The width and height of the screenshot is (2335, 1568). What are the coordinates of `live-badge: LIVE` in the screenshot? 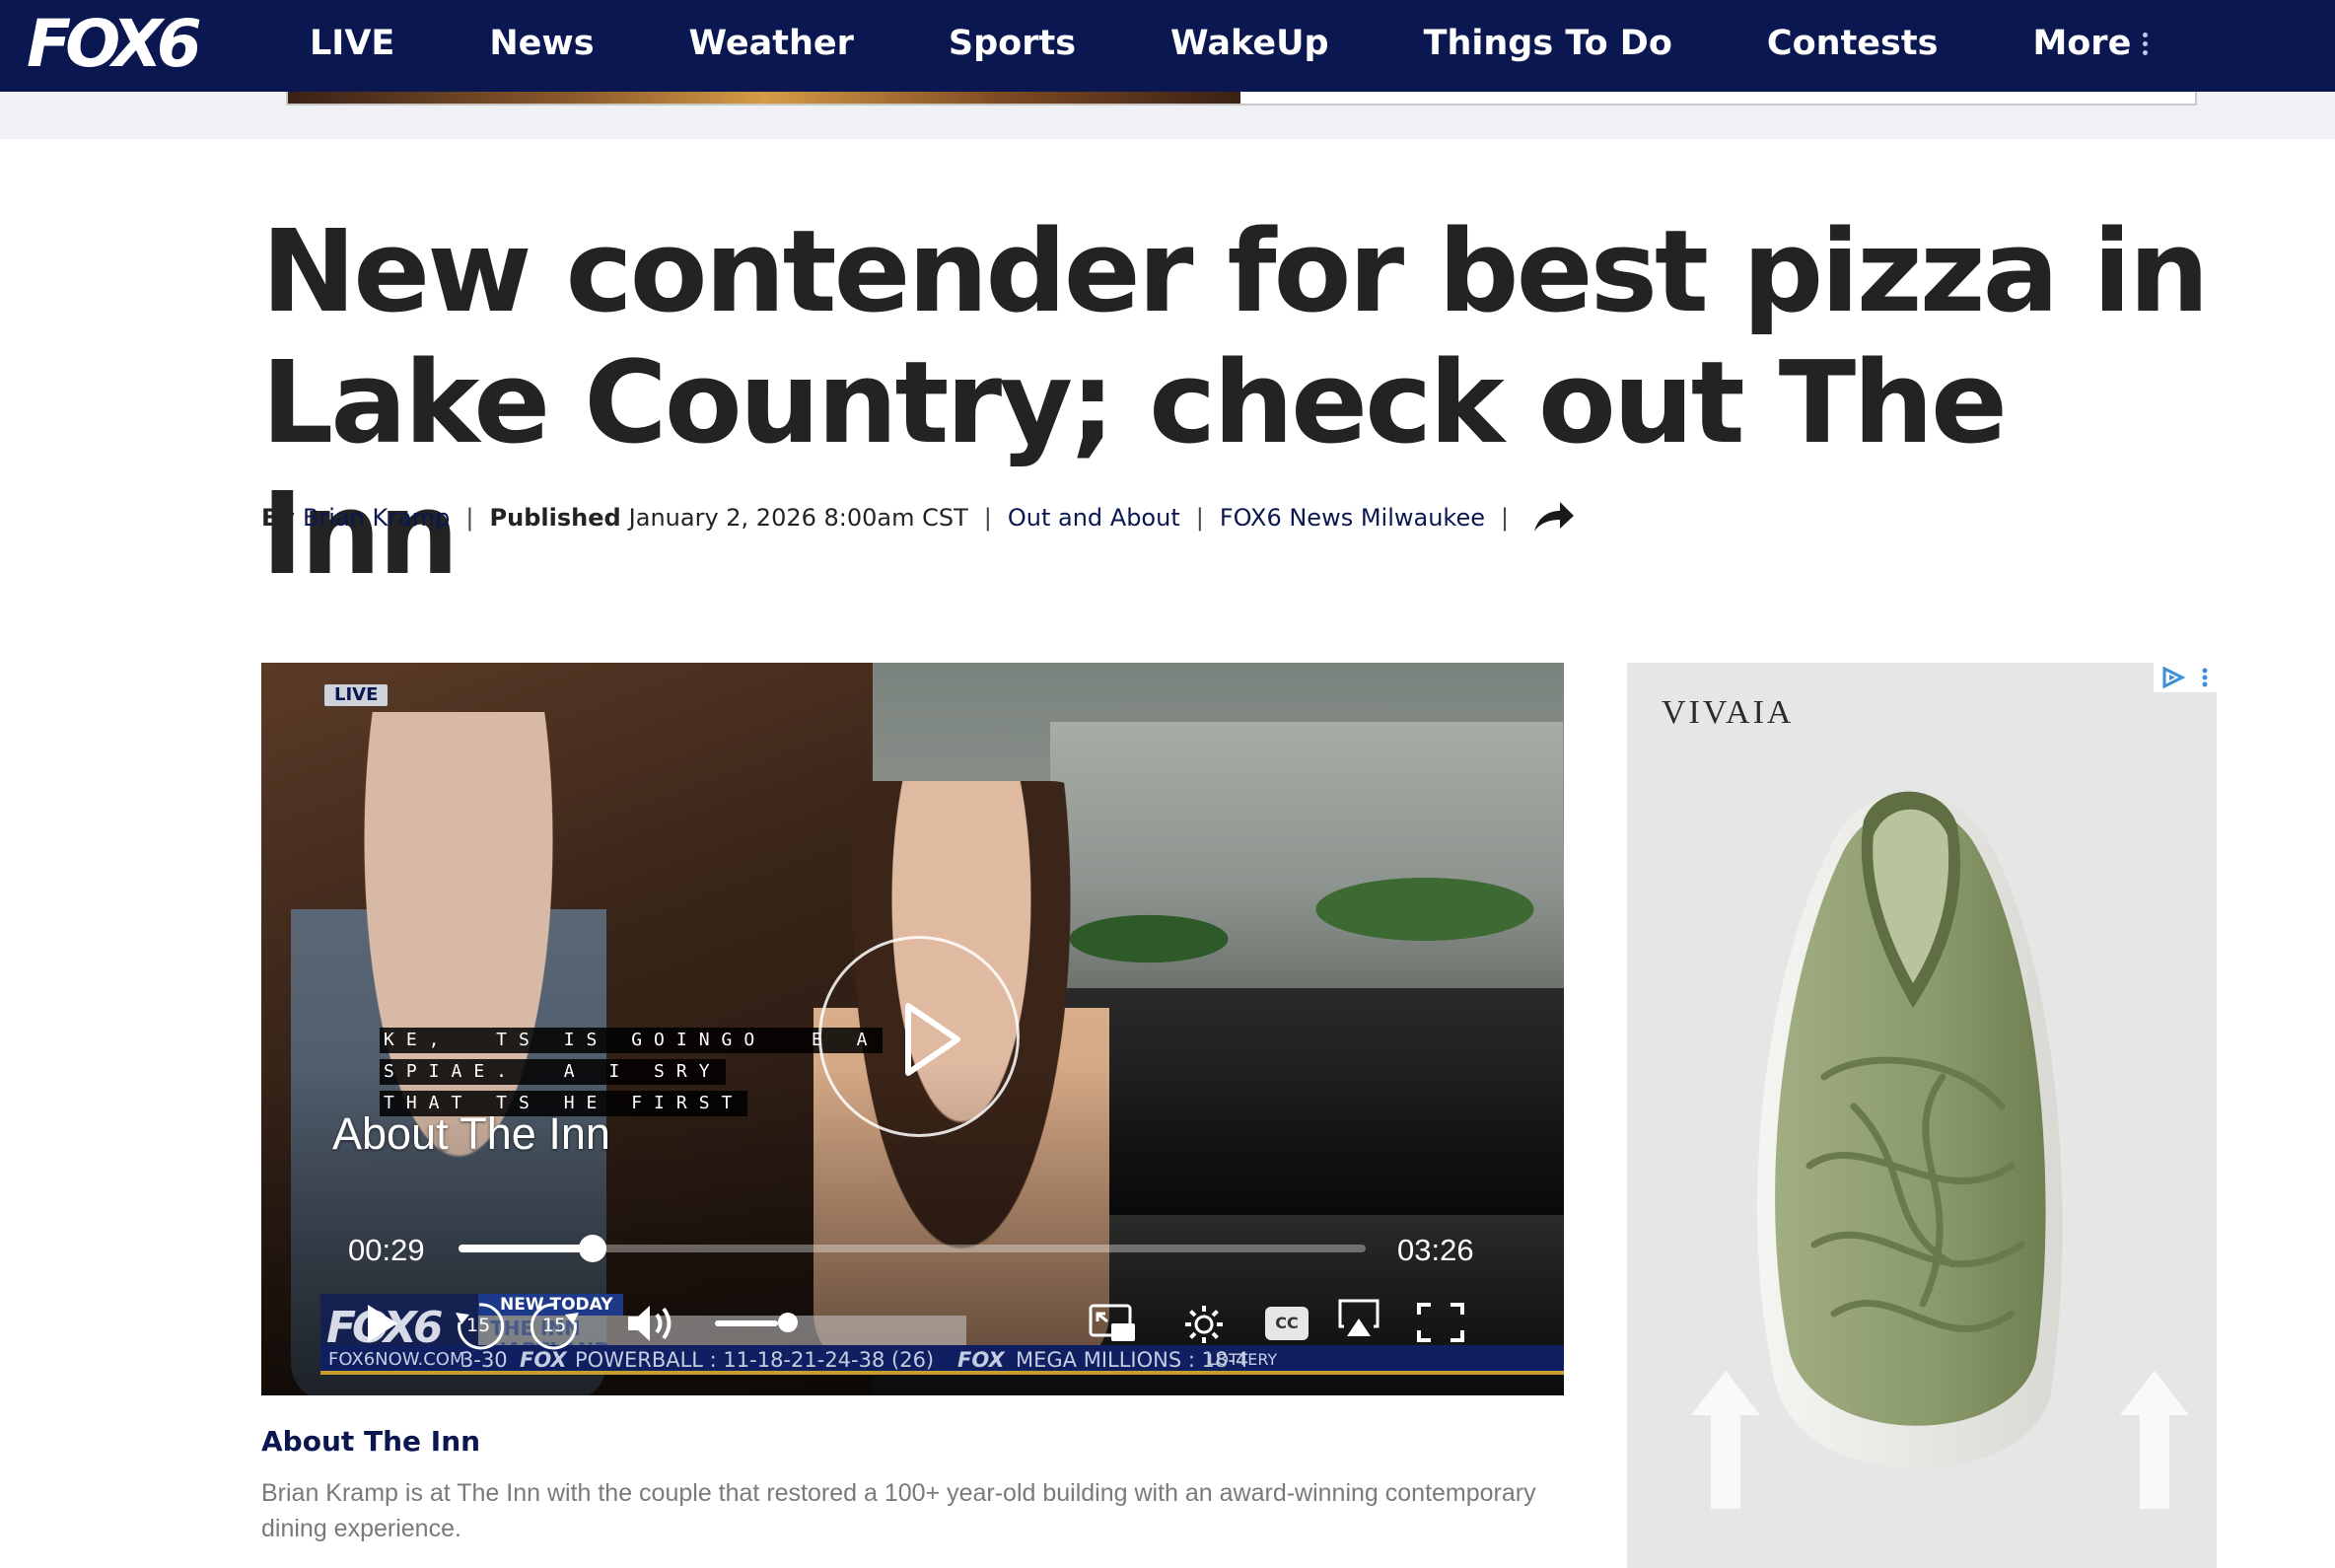 It's located at (356, 695).